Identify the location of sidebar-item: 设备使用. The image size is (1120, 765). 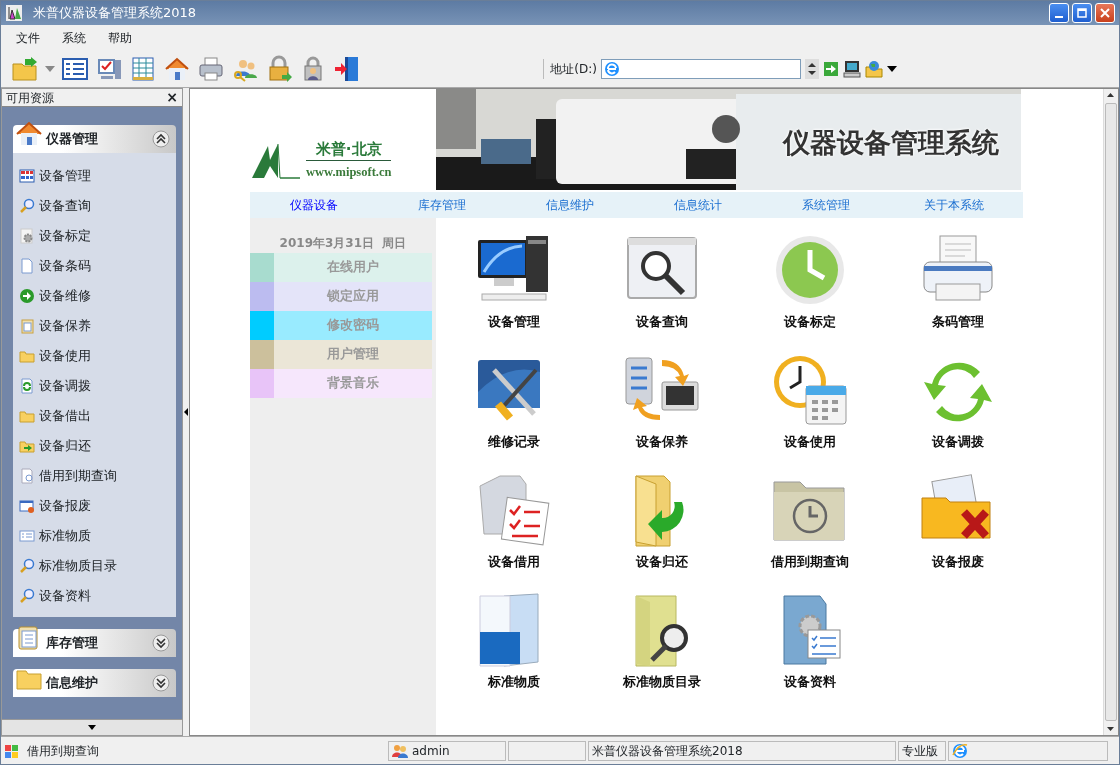
(97, 356).